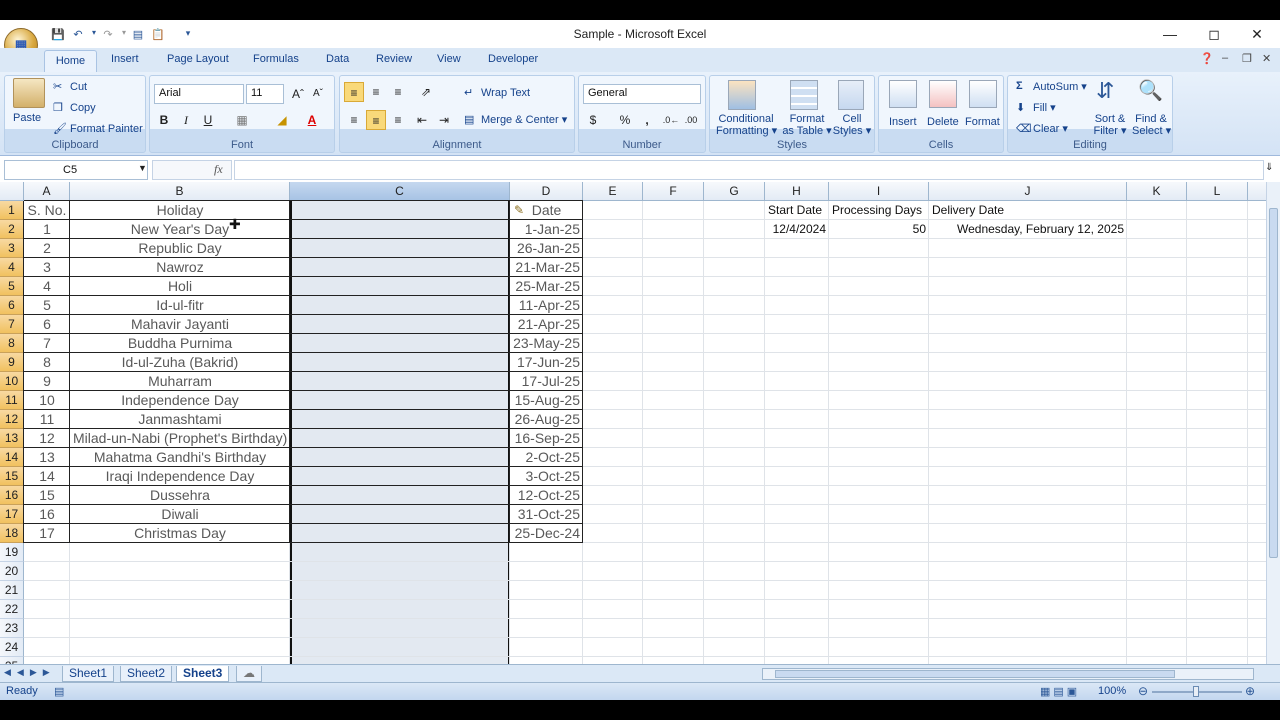 The image size is (1280, 720). Describe the element at coordinates (242, 120) in the screenshot. I see `borders-icon: ▦` at that location.